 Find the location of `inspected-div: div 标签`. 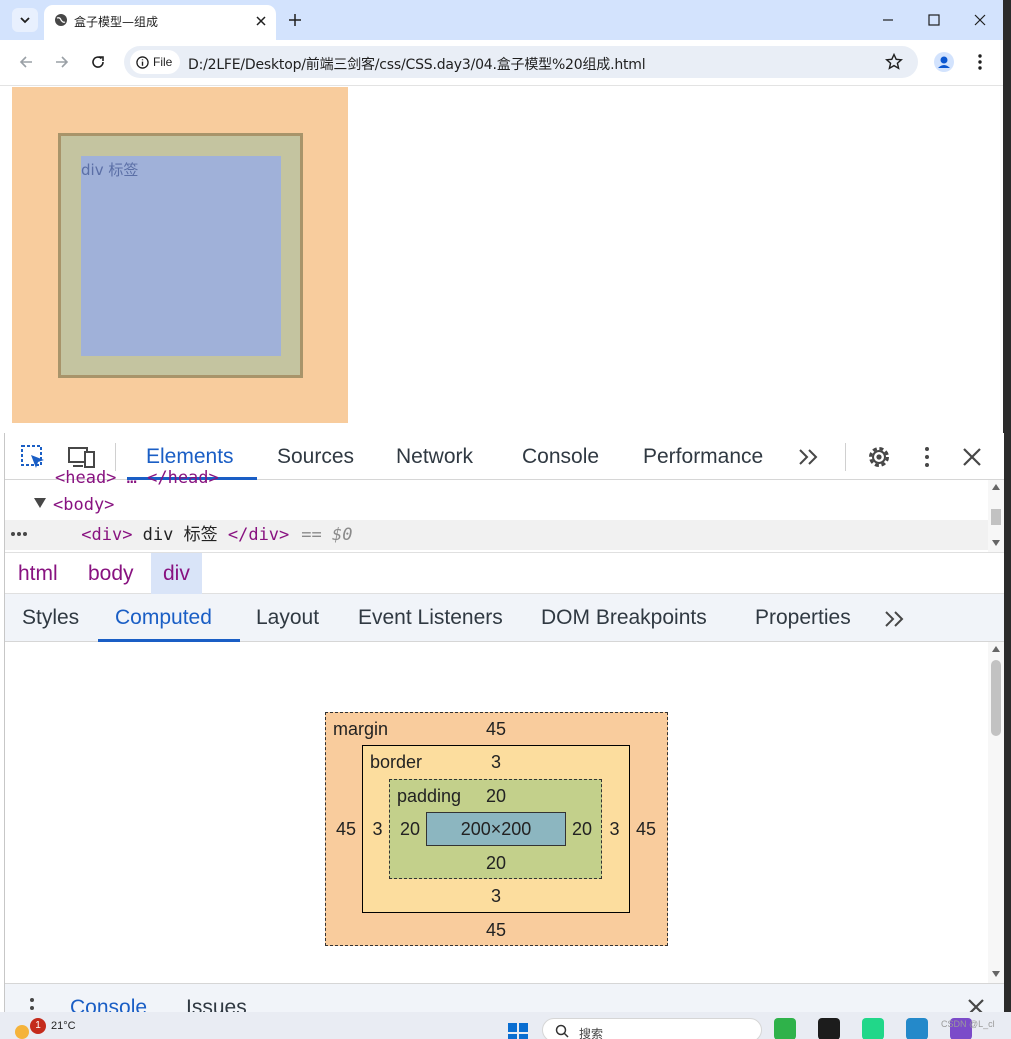

inspected-div: div 标签 is located at coordinates (180, 255).